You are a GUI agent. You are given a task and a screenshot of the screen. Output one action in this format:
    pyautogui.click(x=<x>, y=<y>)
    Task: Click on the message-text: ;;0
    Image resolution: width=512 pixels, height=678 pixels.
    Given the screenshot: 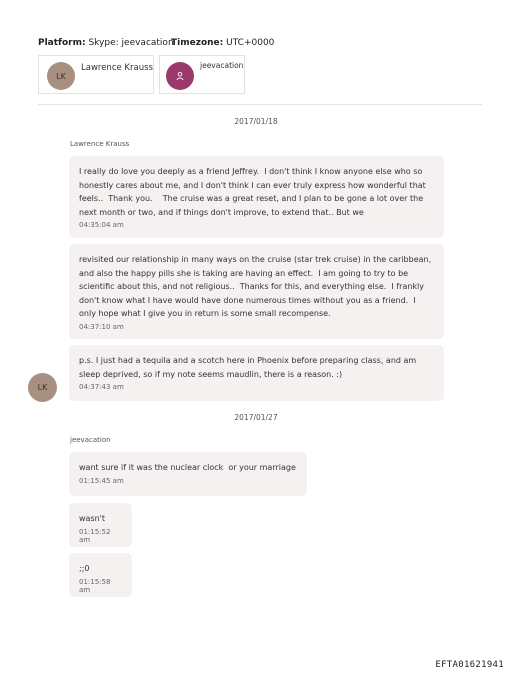 What is the action you would take?
    pyautogui.click(x=84, y=568)
    